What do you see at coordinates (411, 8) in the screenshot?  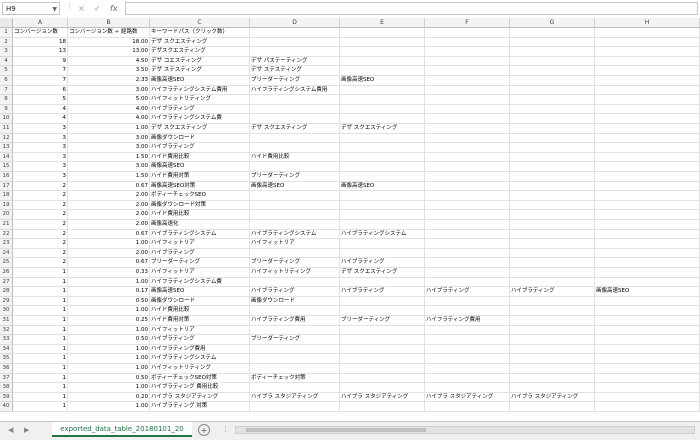 I see `formula-input` at bounding box center [411, 8].